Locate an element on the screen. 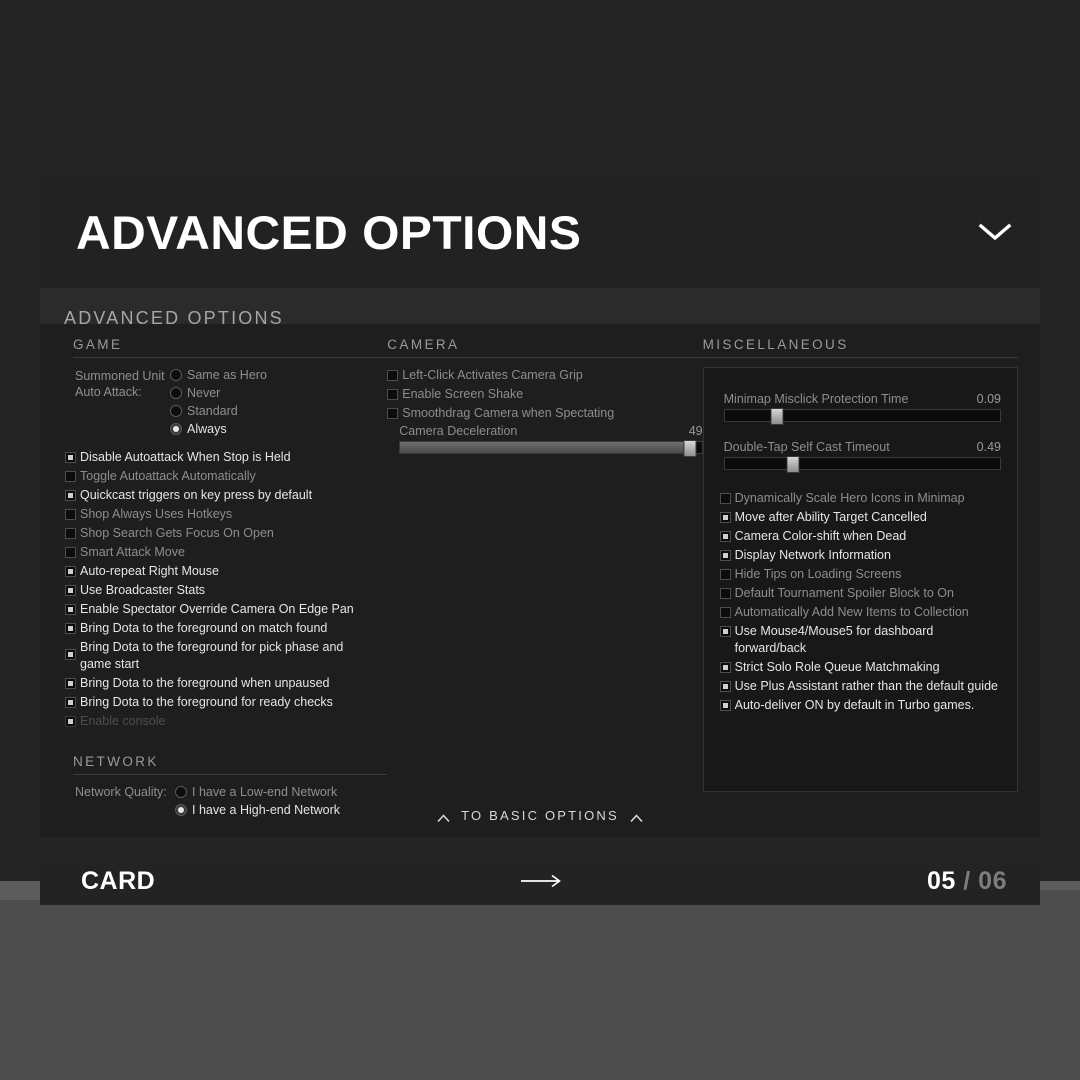 The width and height of the screenshot is (1080, 1080). radio-same-as-hero: Same as Hero is located at coordinates (218, 375).